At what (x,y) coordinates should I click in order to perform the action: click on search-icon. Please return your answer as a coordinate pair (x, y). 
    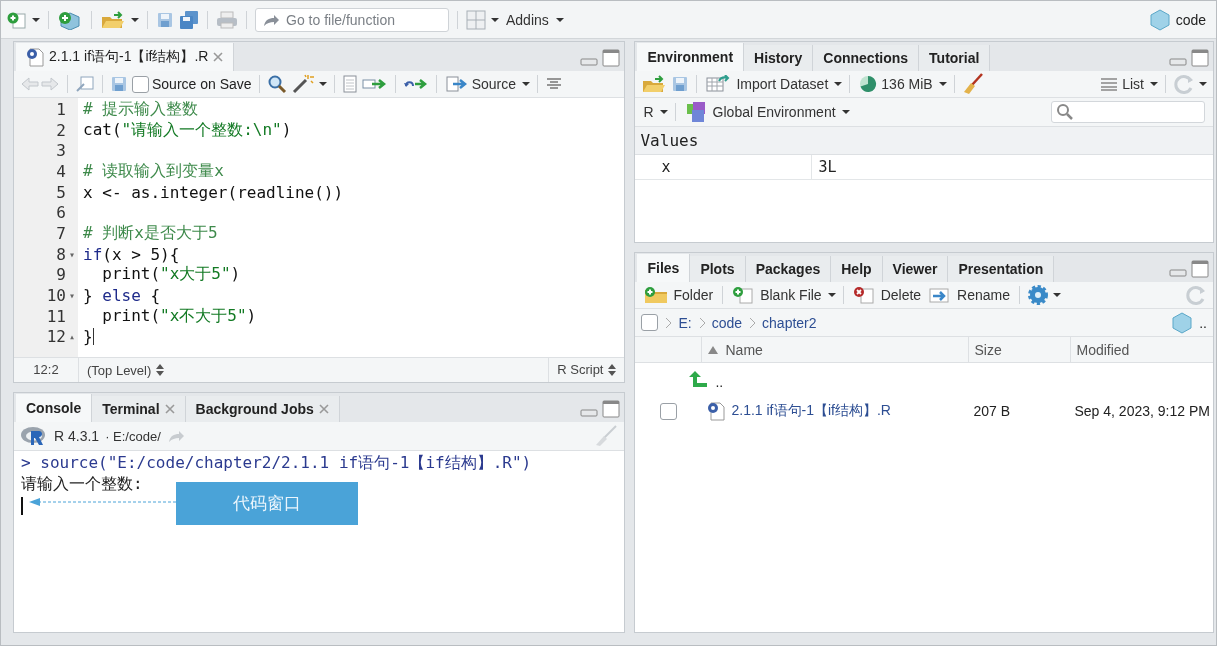
    Looking at the image, I should click on (276, 84).